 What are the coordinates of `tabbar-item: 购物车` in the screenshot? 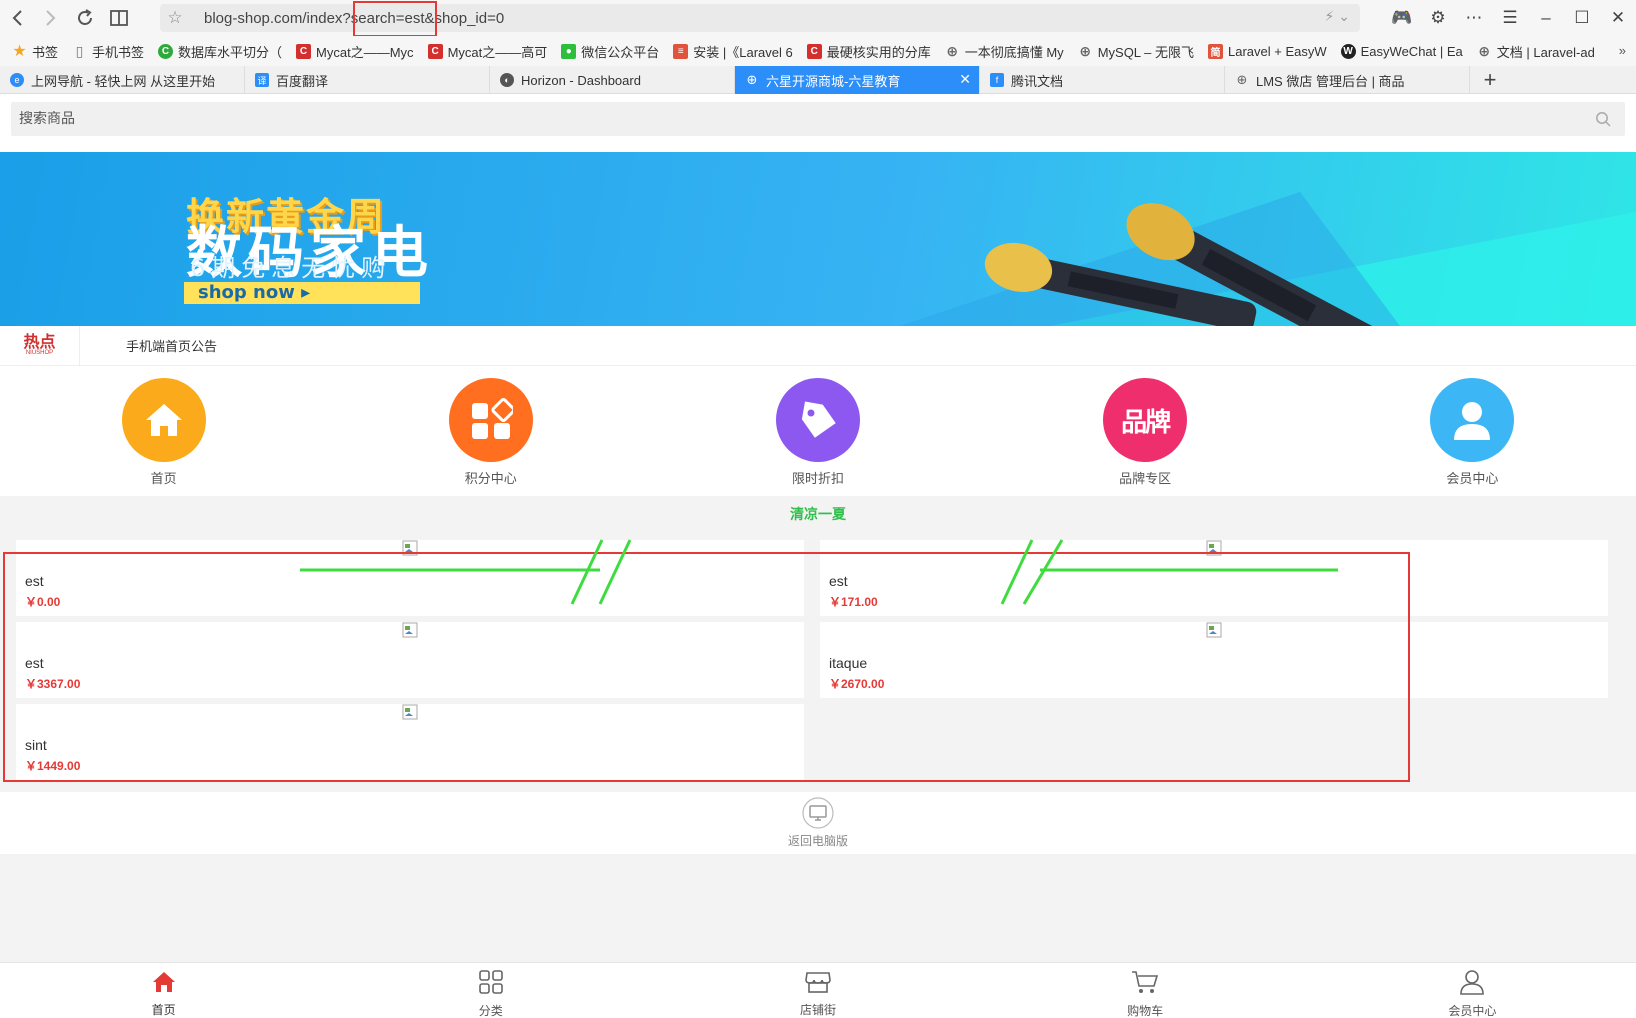 It's located at (1145, 990).